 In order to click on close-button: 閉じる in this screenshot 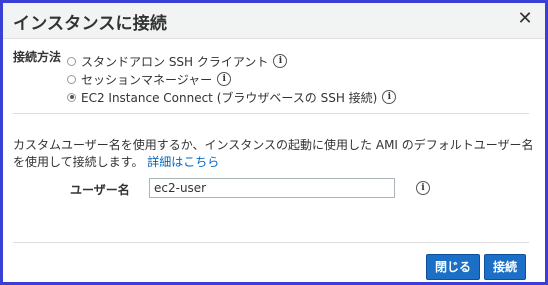, I will do `click(453, 267)`.